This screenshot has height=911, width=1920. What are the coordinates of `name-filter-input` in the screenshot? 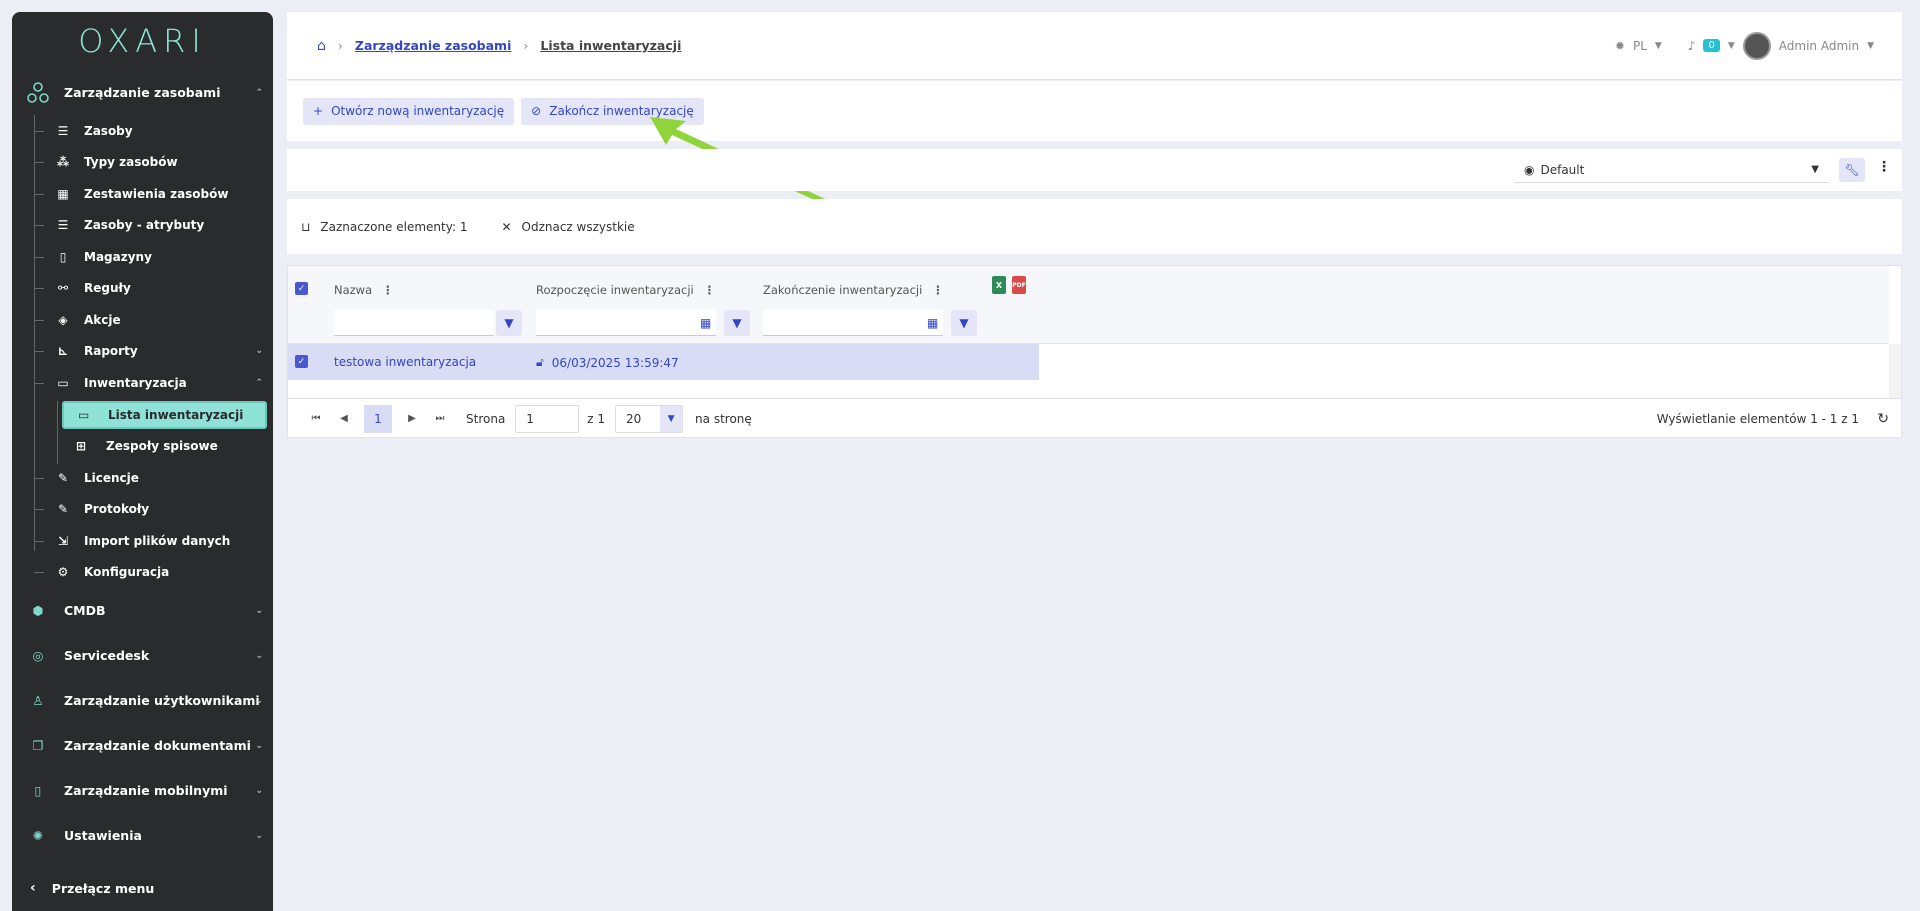 It's located at (414, 323).